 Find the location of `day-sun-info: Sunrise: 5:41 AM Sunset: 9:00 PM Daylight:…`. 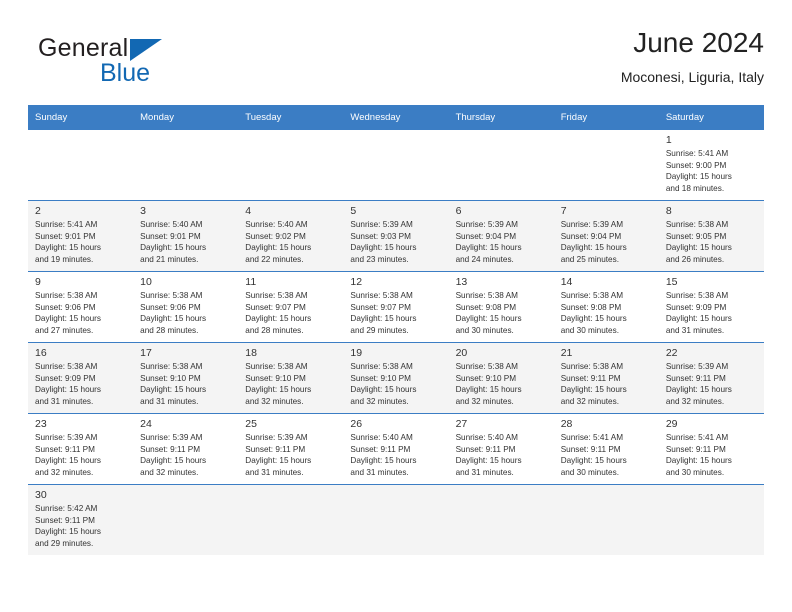

day-sun-info: Sunrise: 5:41 AM Sunset: 9:00 PM Daylight:… is located at coordinates (712, 171).